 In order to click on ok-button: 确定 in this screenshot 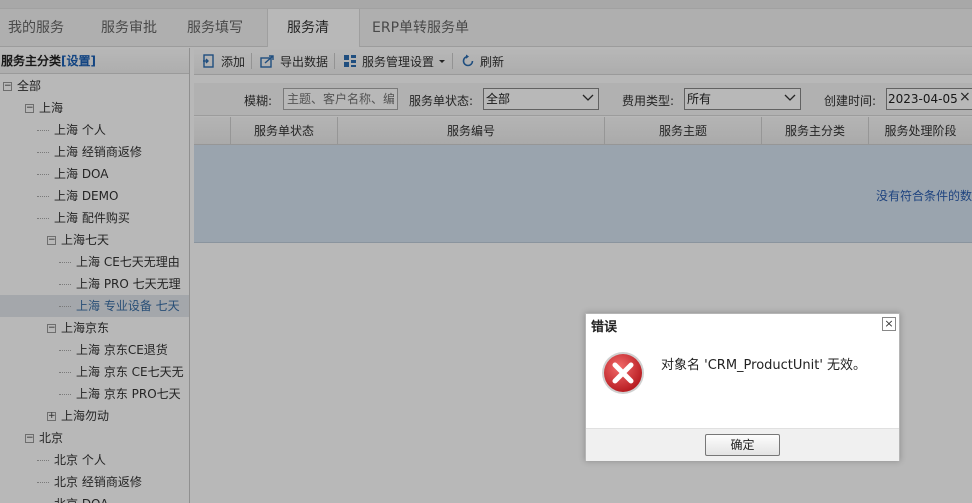, I will do `click(742, 445)`.